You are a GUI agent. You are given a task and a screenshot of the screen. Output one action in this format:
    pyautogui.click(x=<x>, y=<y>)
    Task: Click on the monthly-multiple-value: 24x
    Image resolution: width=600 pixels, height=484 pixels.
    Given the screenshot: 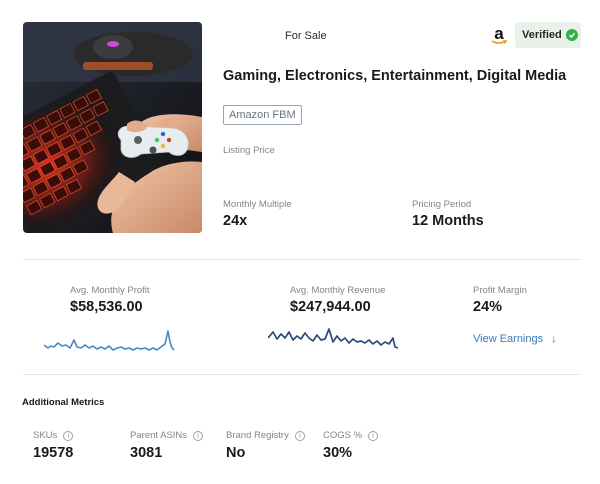 What is the action you would take?
    pyautogui.click(x=235, y=221)
    